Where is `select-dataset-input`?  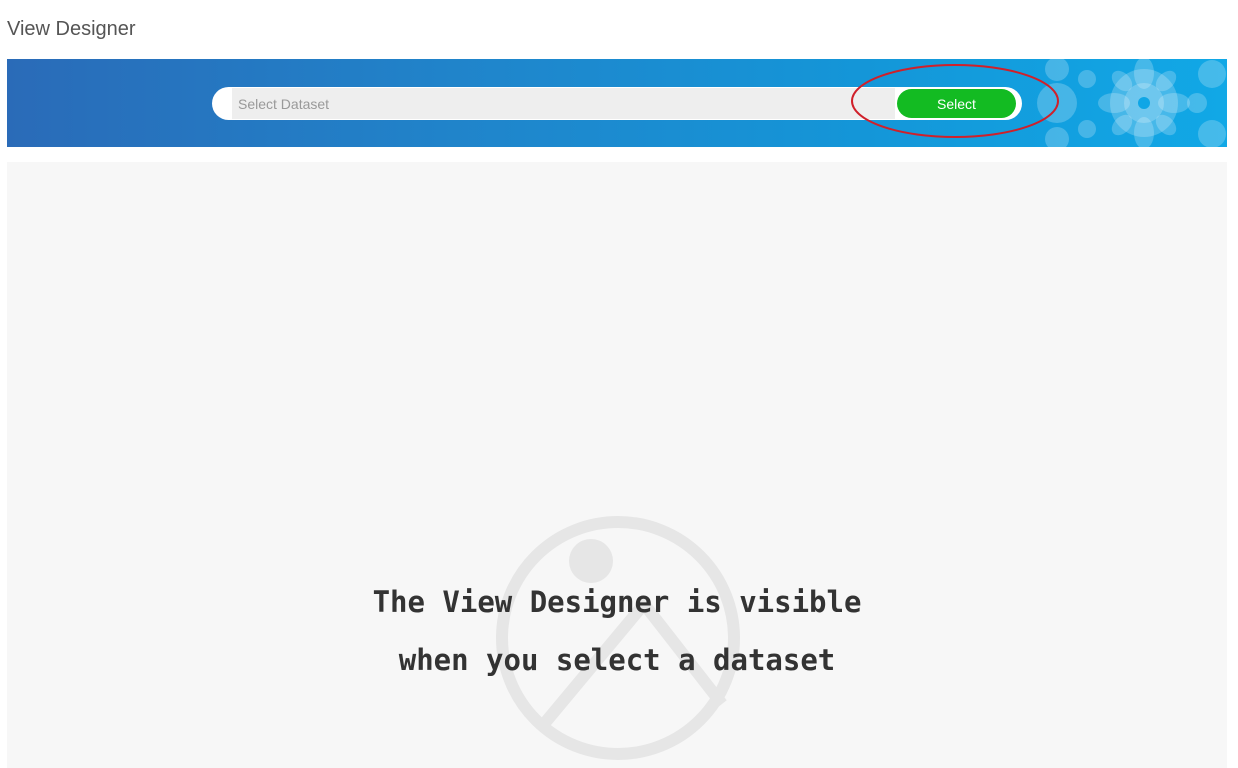
select-dataset-input is located at coordinates (563, 103).